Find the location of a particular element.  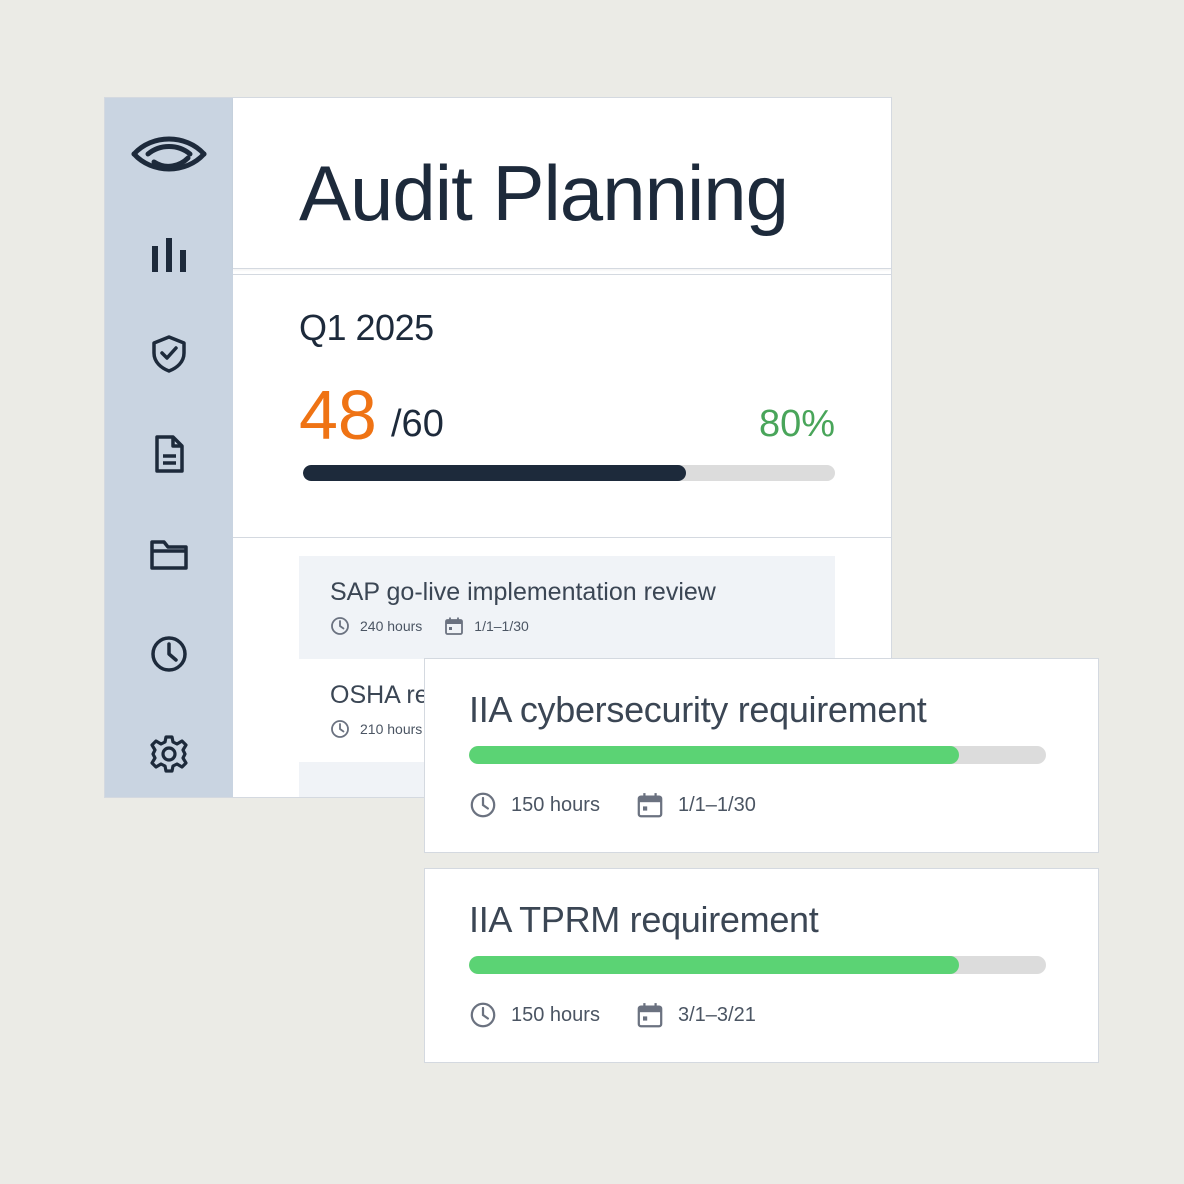

logo-icon is located at coordinates (169, 154).